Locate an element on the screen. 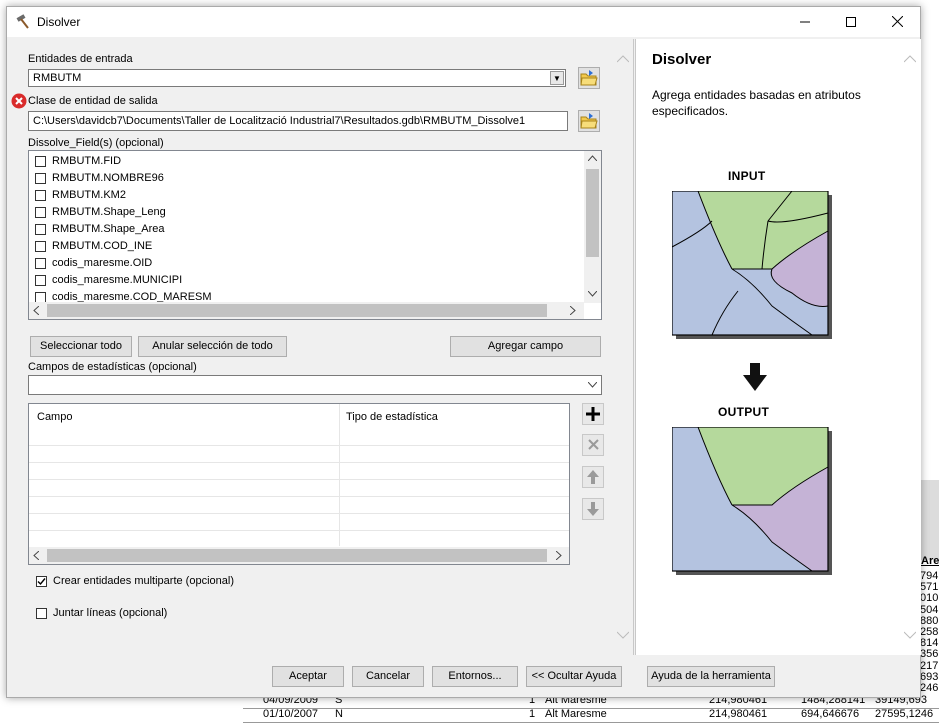 This screenshot has width=939, height=724. close-icon is located at coordinates (897, 21).